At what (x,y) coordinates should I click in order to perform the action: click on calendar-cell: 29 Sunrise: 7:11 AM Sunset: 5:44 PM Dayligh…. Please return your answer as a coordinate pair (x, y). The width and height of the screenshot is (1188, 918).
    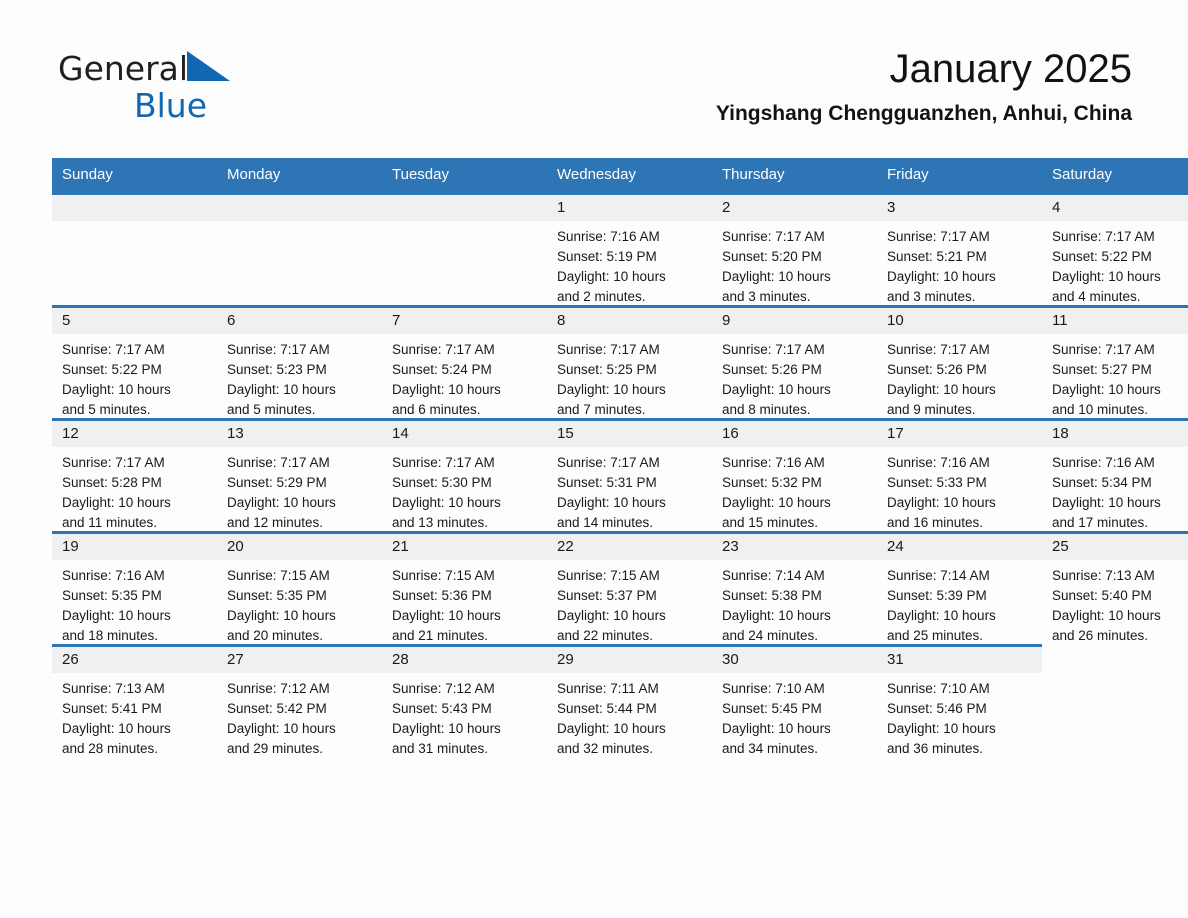
    Looking at the image, I should click on (629, 700).